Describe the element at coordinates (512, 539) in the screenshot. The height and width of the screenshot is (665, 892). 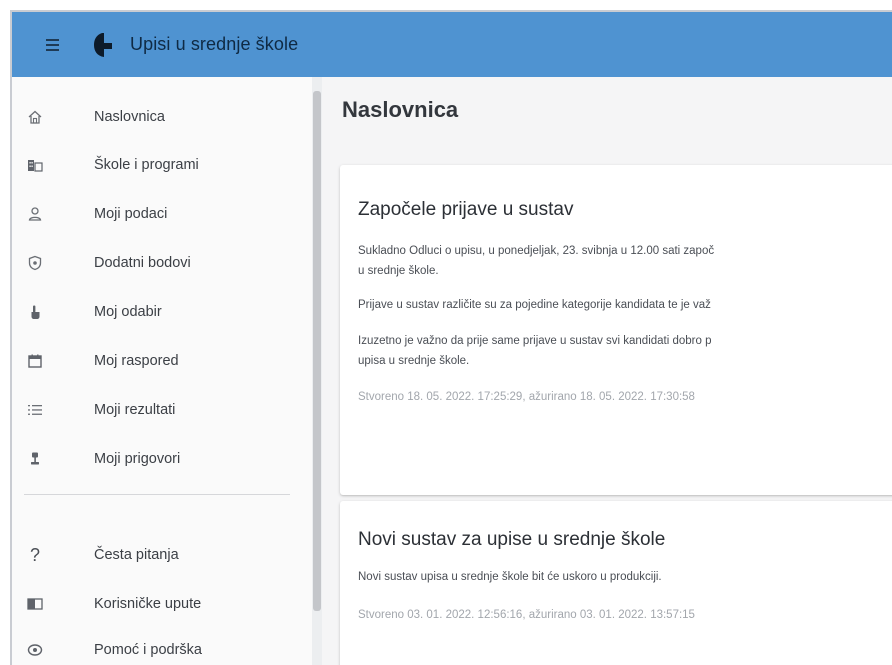
I see `news-title: Novi sustav za upise u srednje škole` at that location.